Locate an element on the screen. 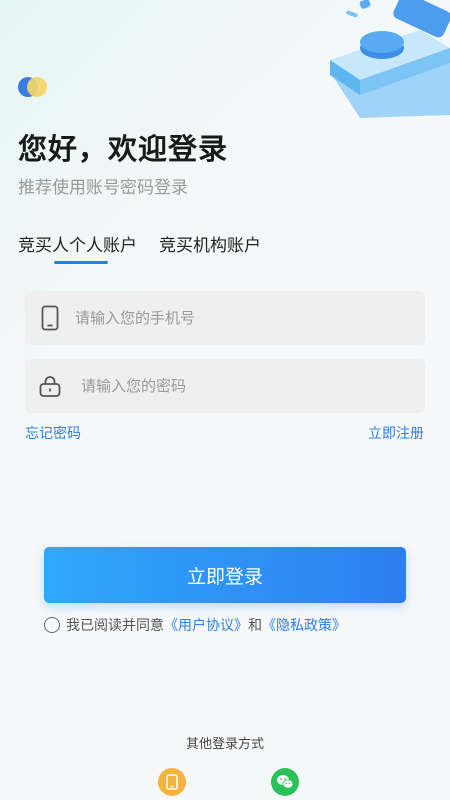 The height and width of the screenshot is (800, 450). forgot-password-link: 忘记密码 is located at coordinates (53, 433).